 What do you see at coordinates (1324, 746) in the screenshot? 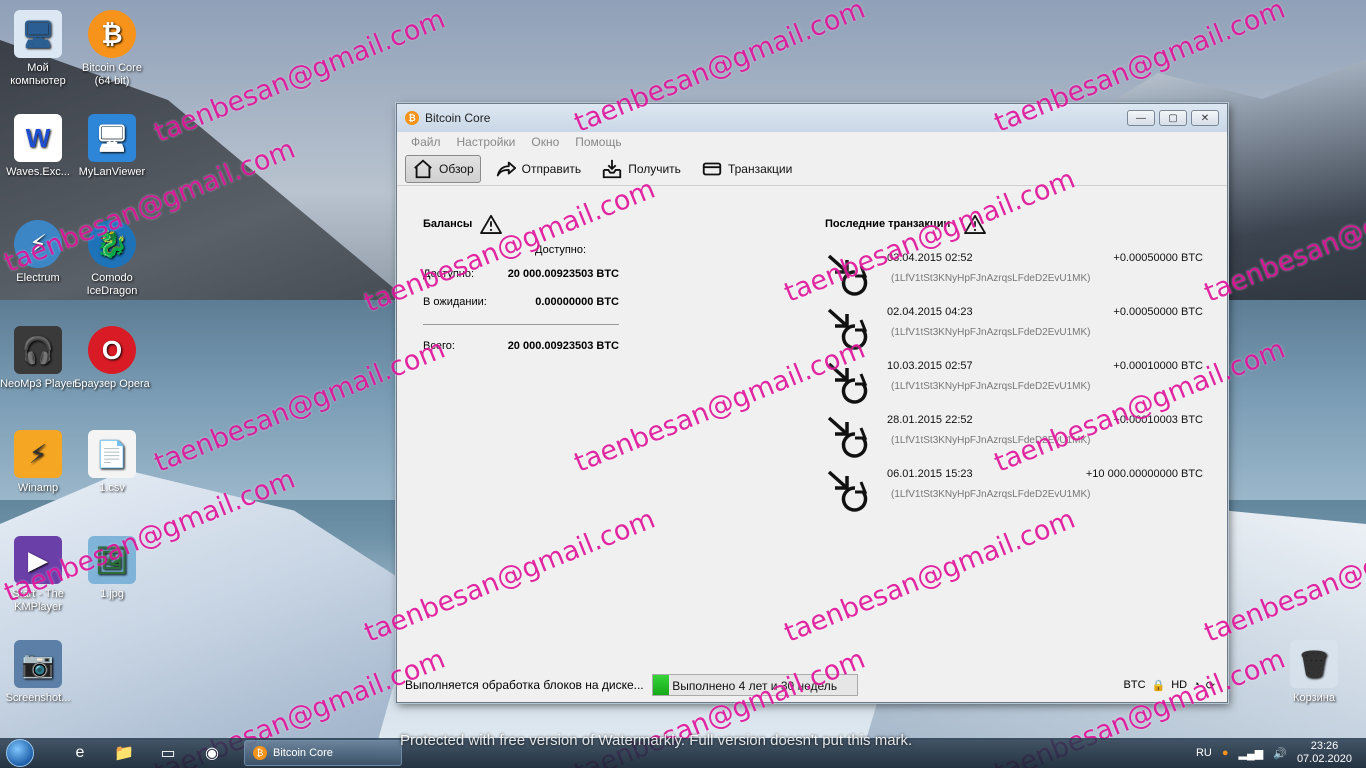
I see `clock-time: 23:26` at bounding box center [1324, 746].